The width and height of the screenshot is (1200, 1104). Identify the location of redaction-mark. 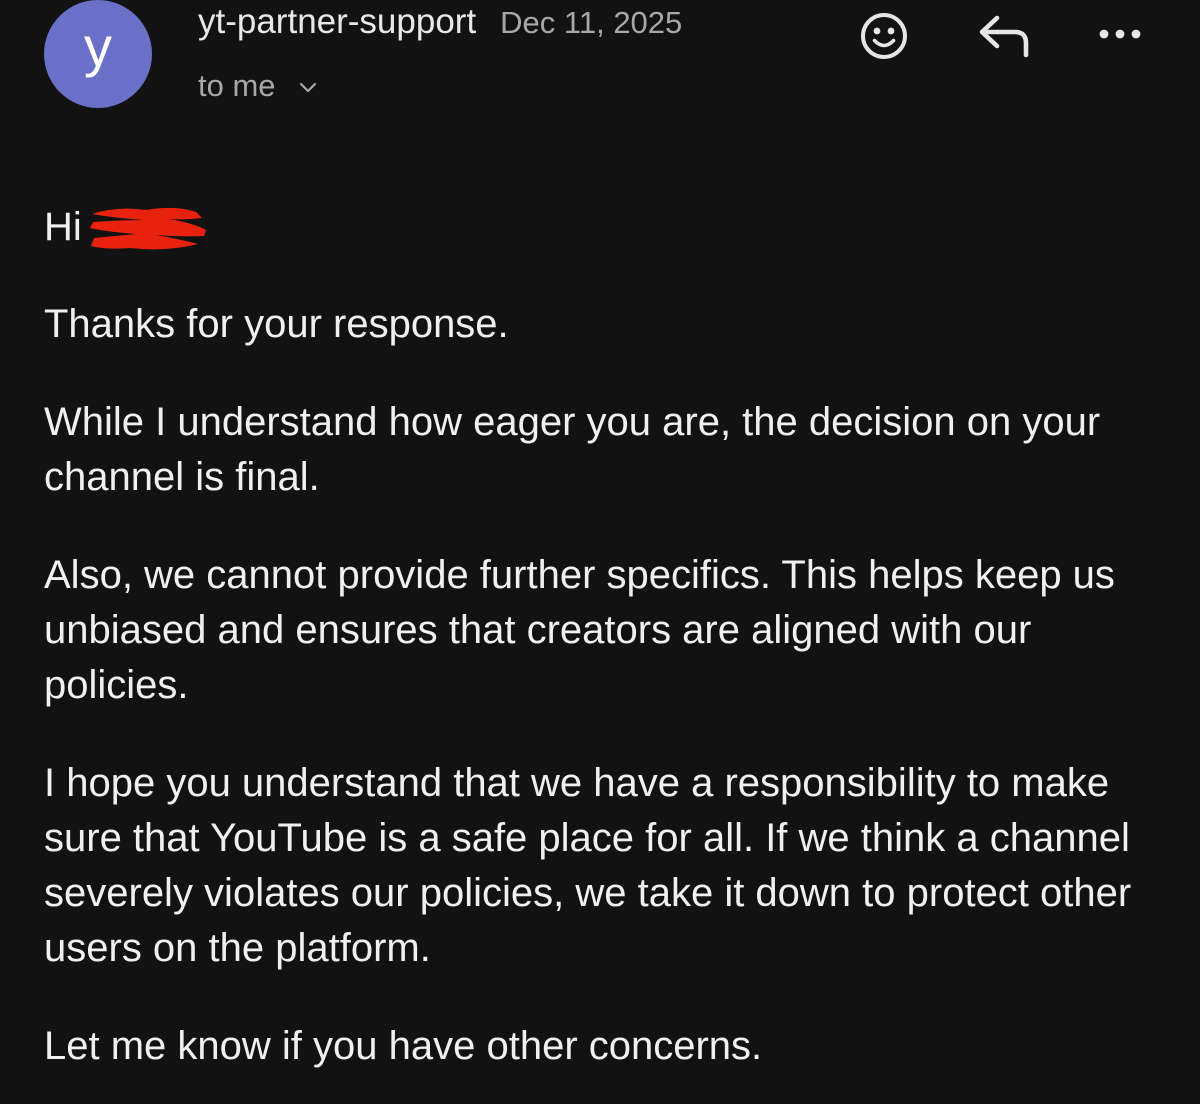
(147, 228).